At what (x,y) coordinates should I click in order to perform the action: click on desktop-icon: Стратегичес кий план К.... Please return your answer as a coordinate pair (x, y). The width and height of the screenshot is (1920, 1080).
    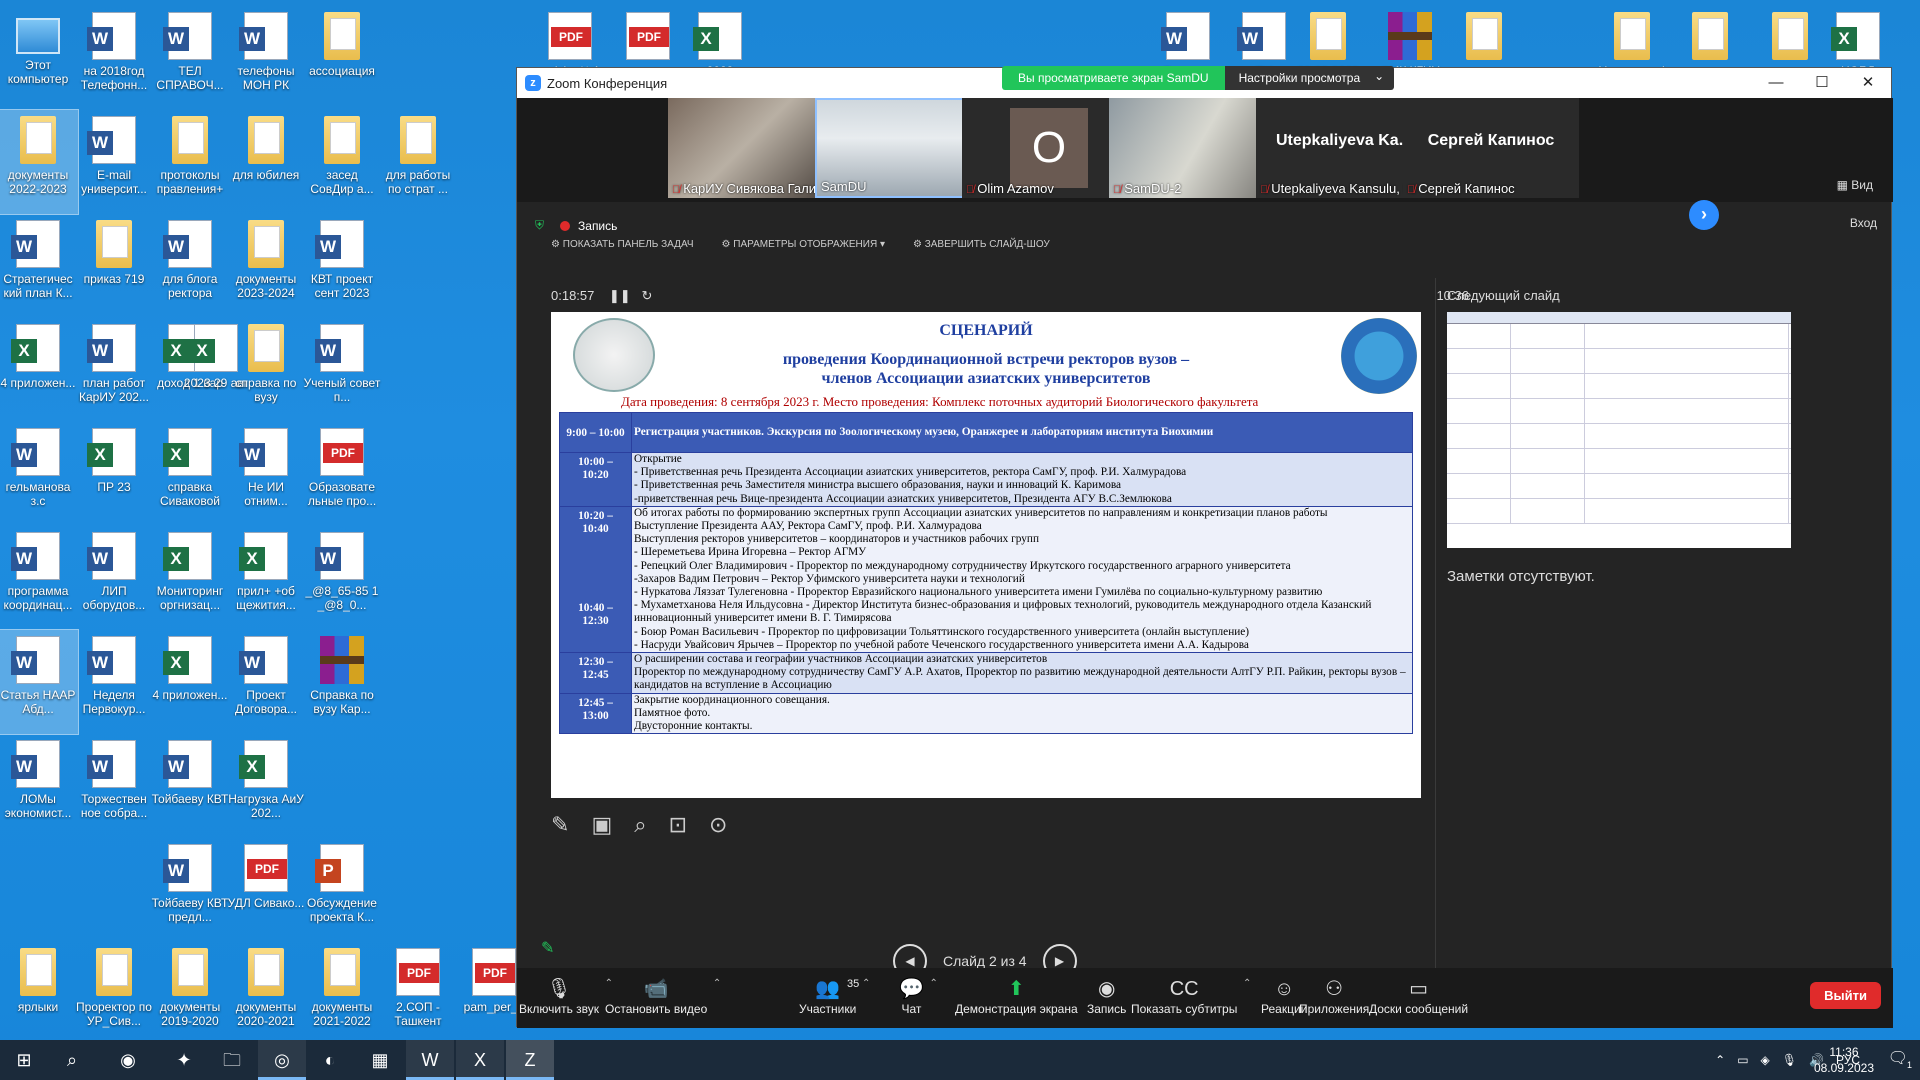
    Looking at the image, I should click on (39, 266).